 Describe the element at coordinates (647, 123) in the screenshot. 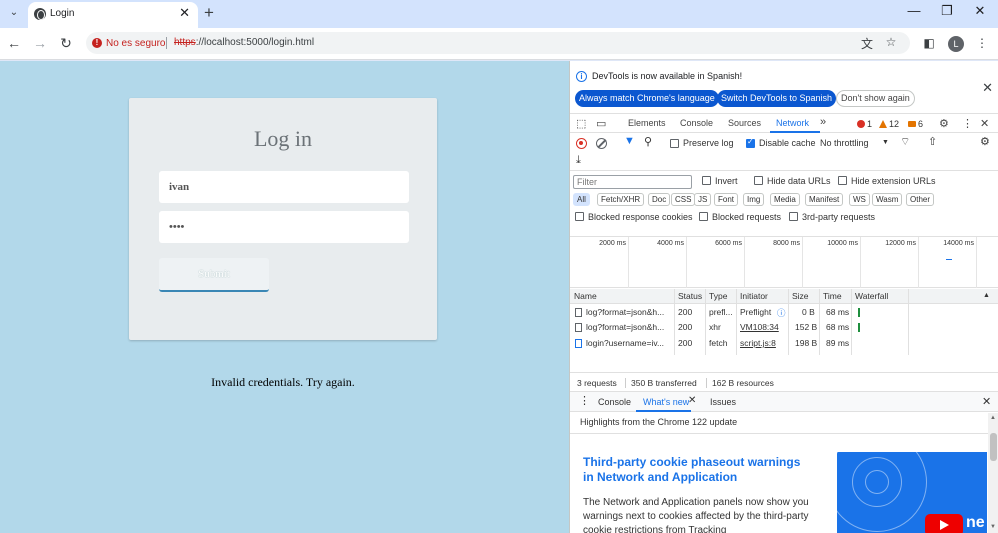

I see `tab-elements: Elements` at that location.